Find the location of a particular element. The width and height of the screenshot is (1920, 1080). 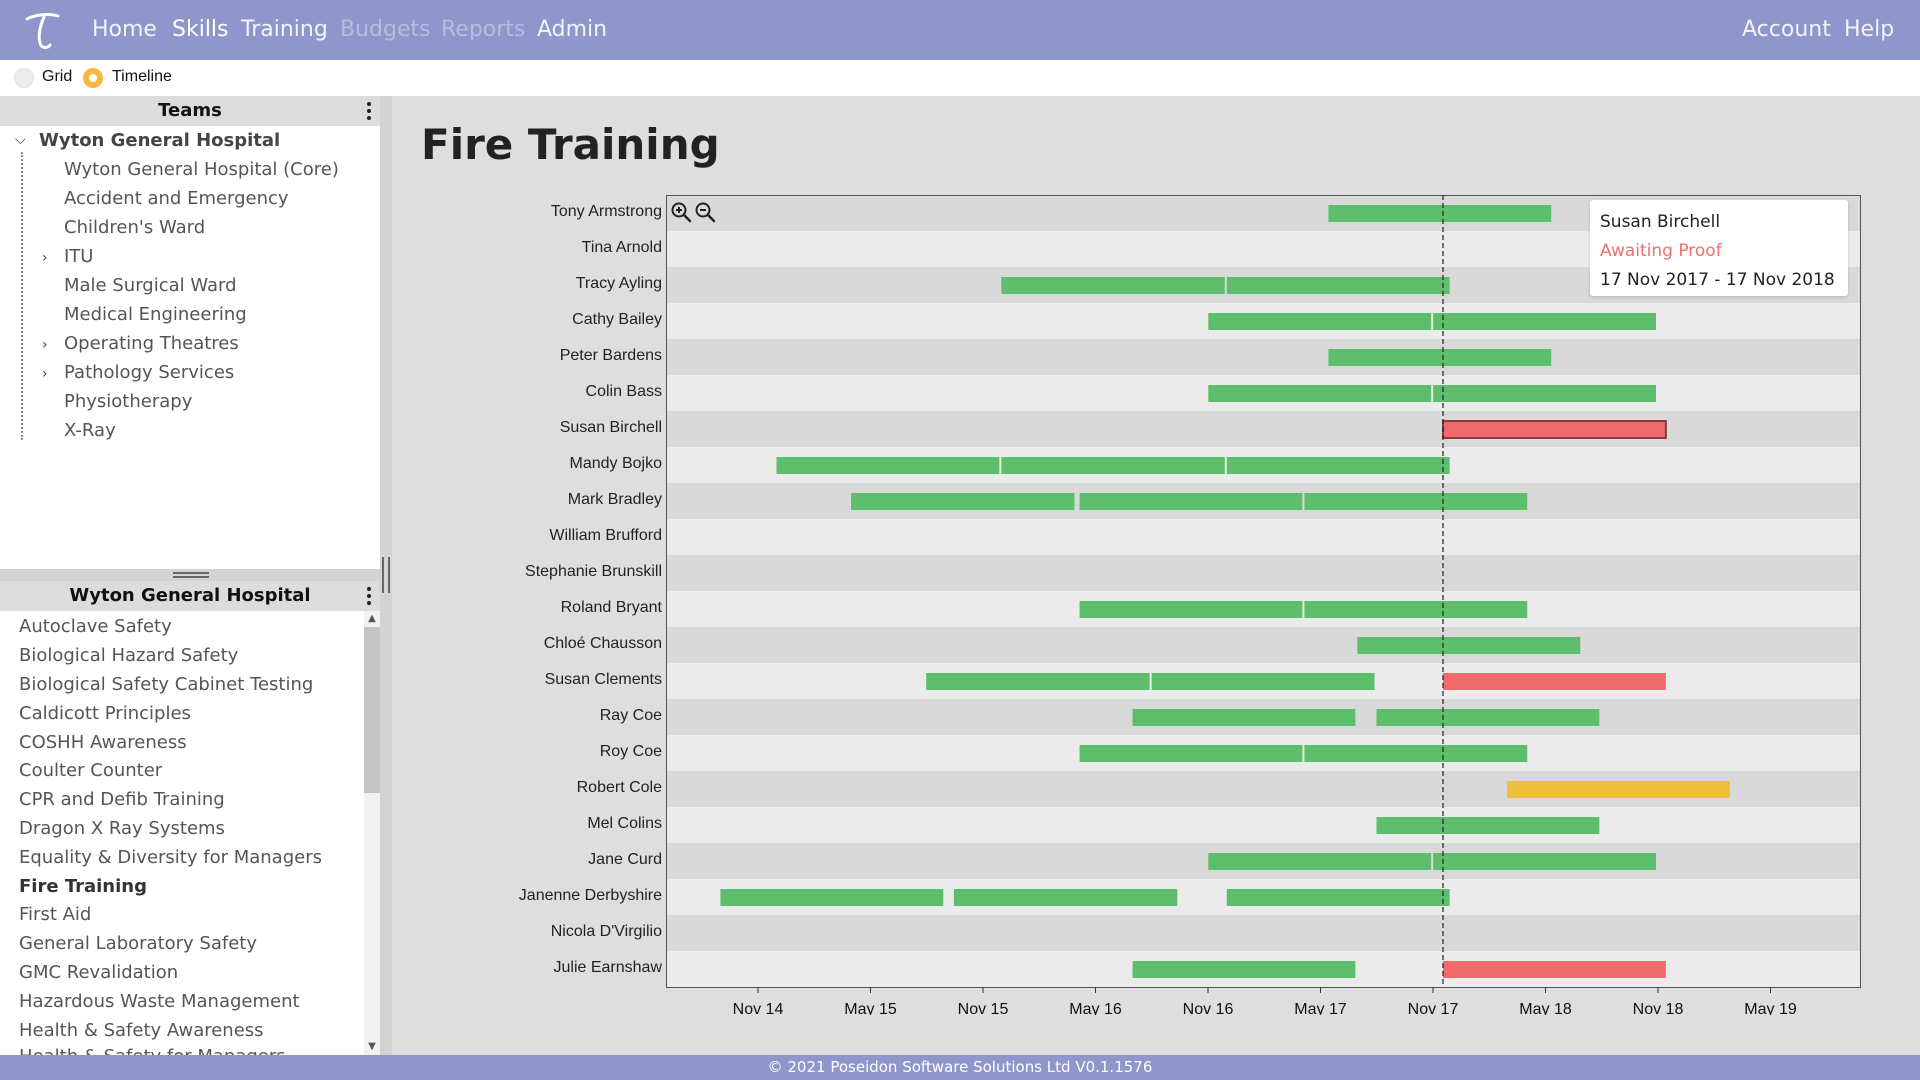

course-item: Coulter Counter is located at coordinates (90, 770).